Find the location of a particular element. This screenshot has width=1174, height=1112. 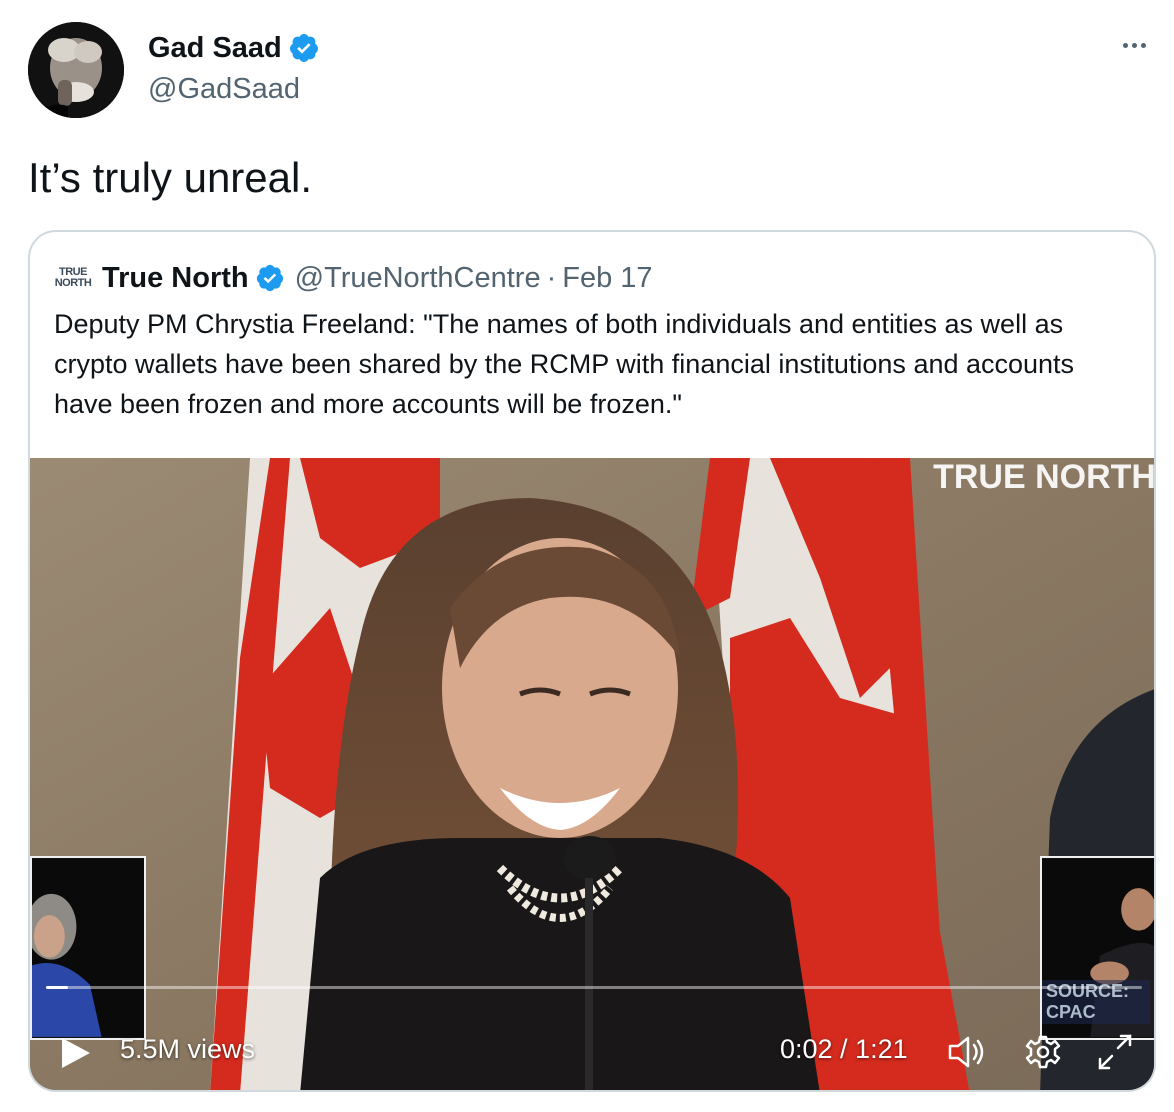

video-progress-bar is located at coordinates (594, 987).